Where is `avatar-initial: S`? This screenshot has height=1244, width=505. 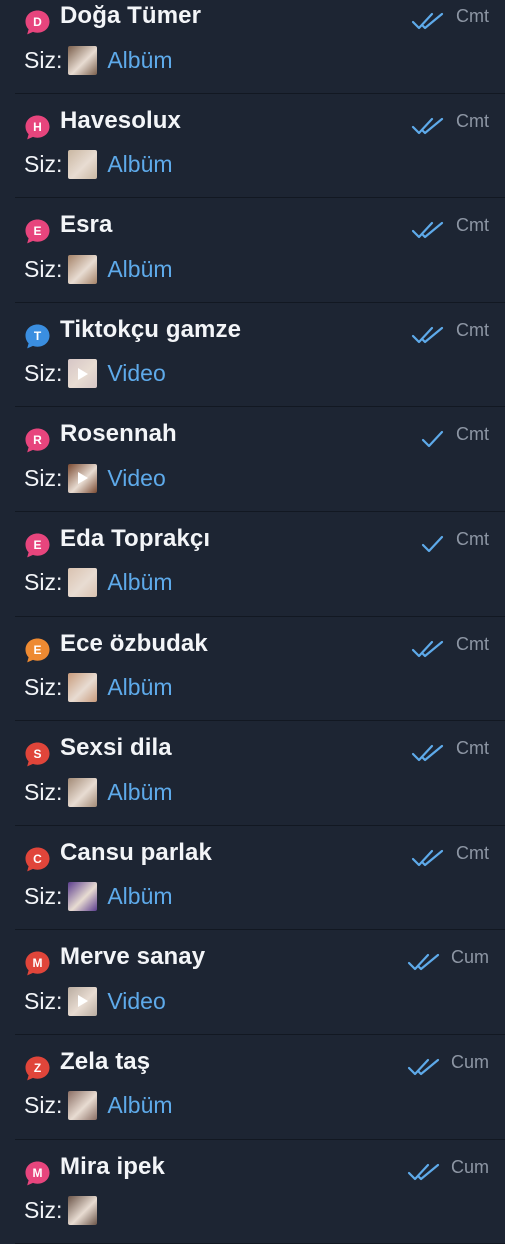 avatar-initial: S is located at coordinates (37, 754).